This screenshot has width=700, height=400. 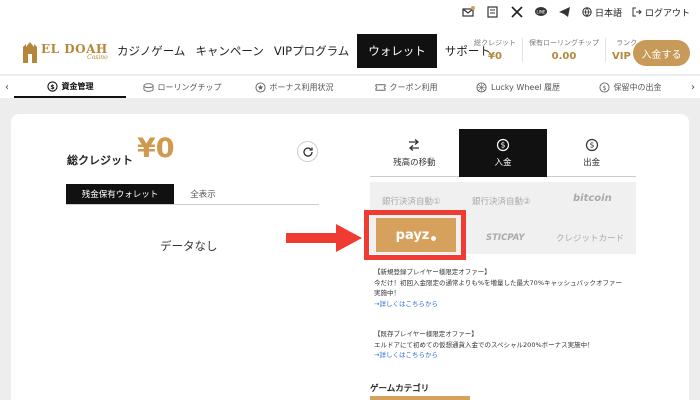 What do you see at coordinates (517, 12) in the screenshot?
I see `x-social-icon` at bounding box center [517, 12].